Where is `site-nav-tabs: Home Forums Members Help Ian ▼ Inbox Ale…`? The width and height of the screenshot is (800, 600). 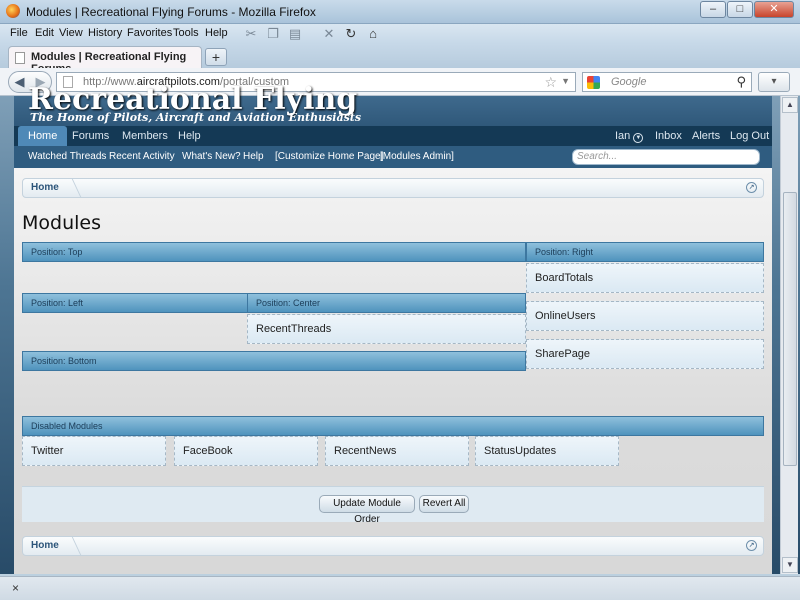
site-nav-tabs: Home Forums Members Help Ian ▼ Inbox Ale… is located at coordinates (393, 136).